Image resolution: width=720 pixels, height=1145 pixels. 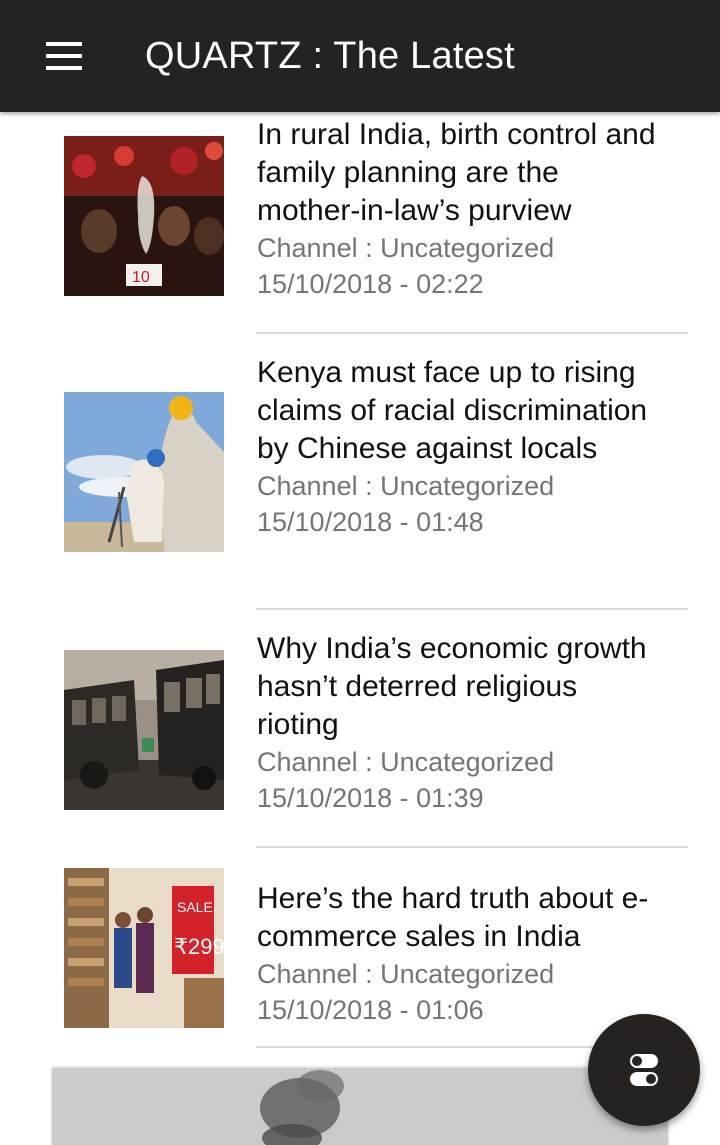 I want to click on filter-toggle-icon, so click(x=644, y=1070).